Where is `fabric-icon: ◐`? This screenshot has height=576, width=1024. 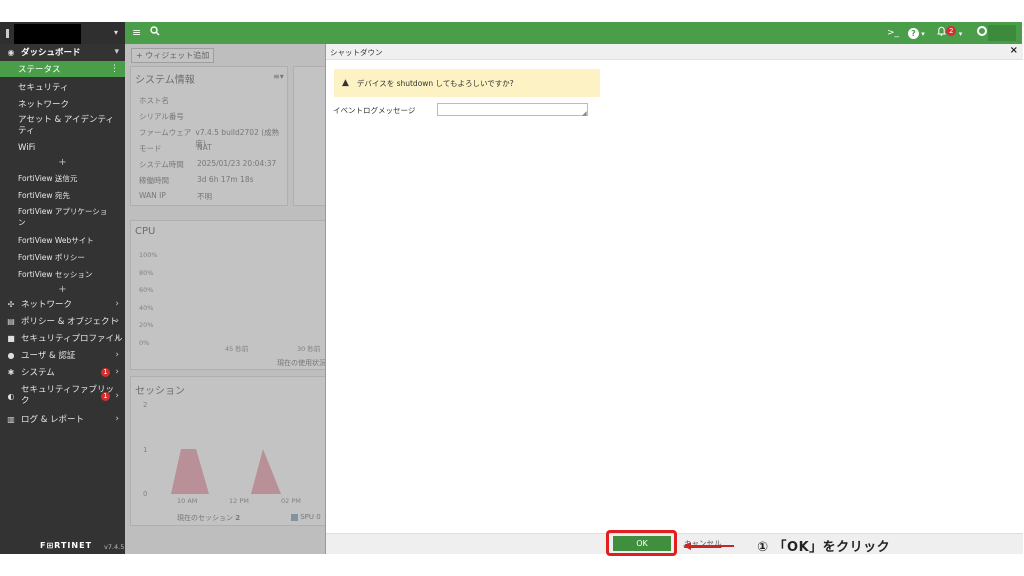
fabric-icon: ◐ is located at coordinates (11, 396).